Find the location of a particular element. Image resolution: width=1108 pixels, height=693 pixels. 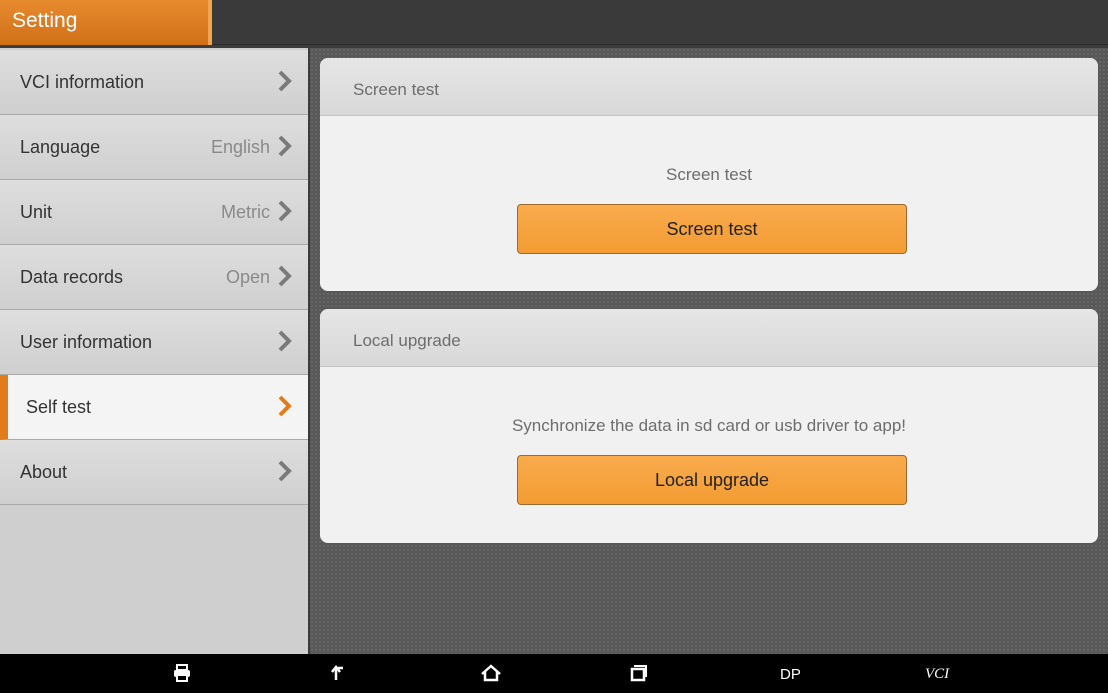

sidebar-item-label: About is located at coordinates (44, 472).